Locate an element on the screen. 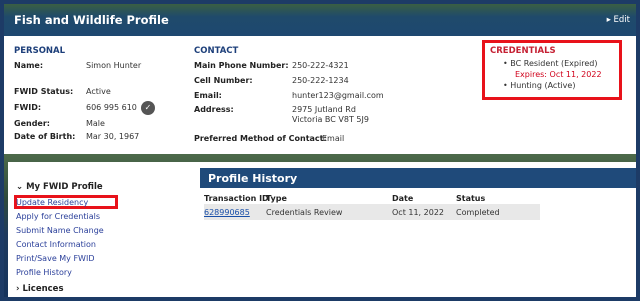 This screenshot has height=301, width=640. address-line2: Victoria BC V8T 5J9 is located at coordinates (330, 119).